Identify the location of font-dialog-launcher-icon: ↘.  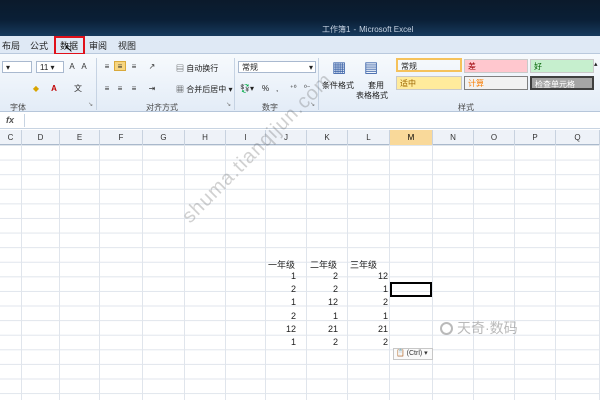
(90, 104).